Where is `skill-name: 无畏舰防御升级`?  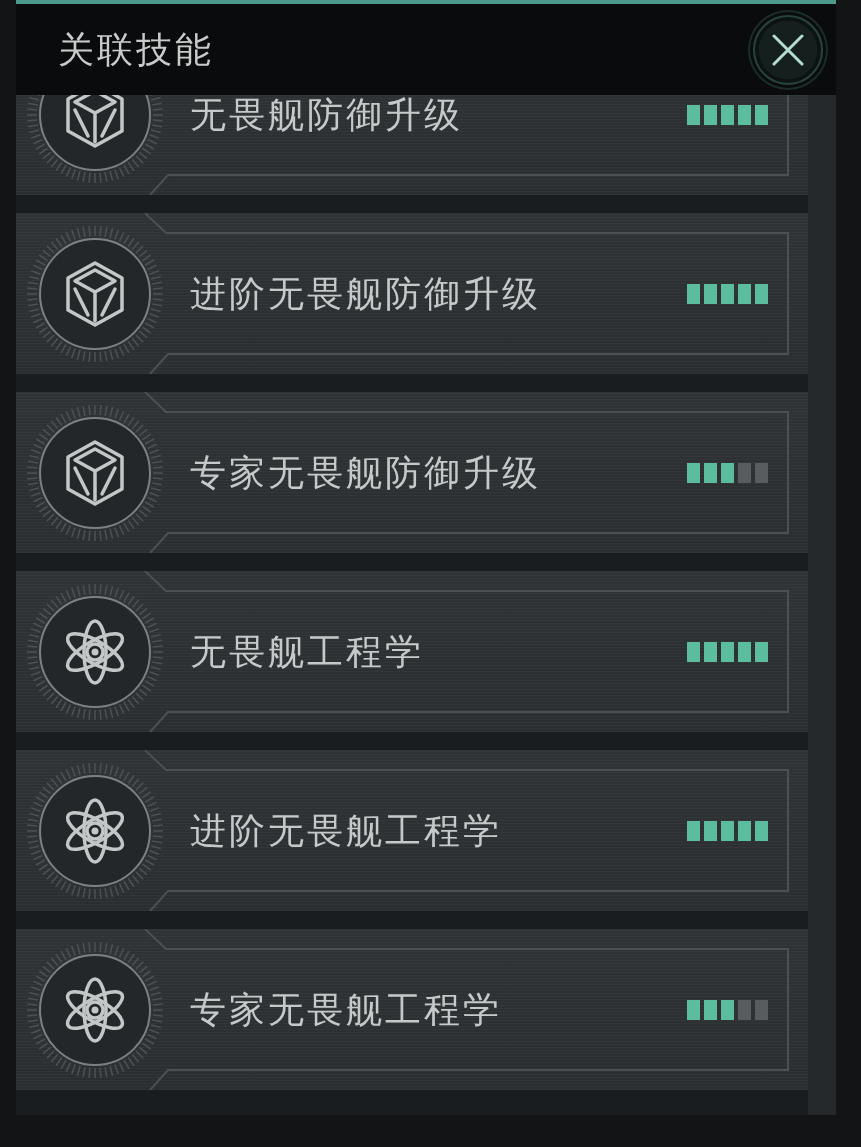 skill-name: 无畏舰防御升级 is located at coordinates (327, 114).